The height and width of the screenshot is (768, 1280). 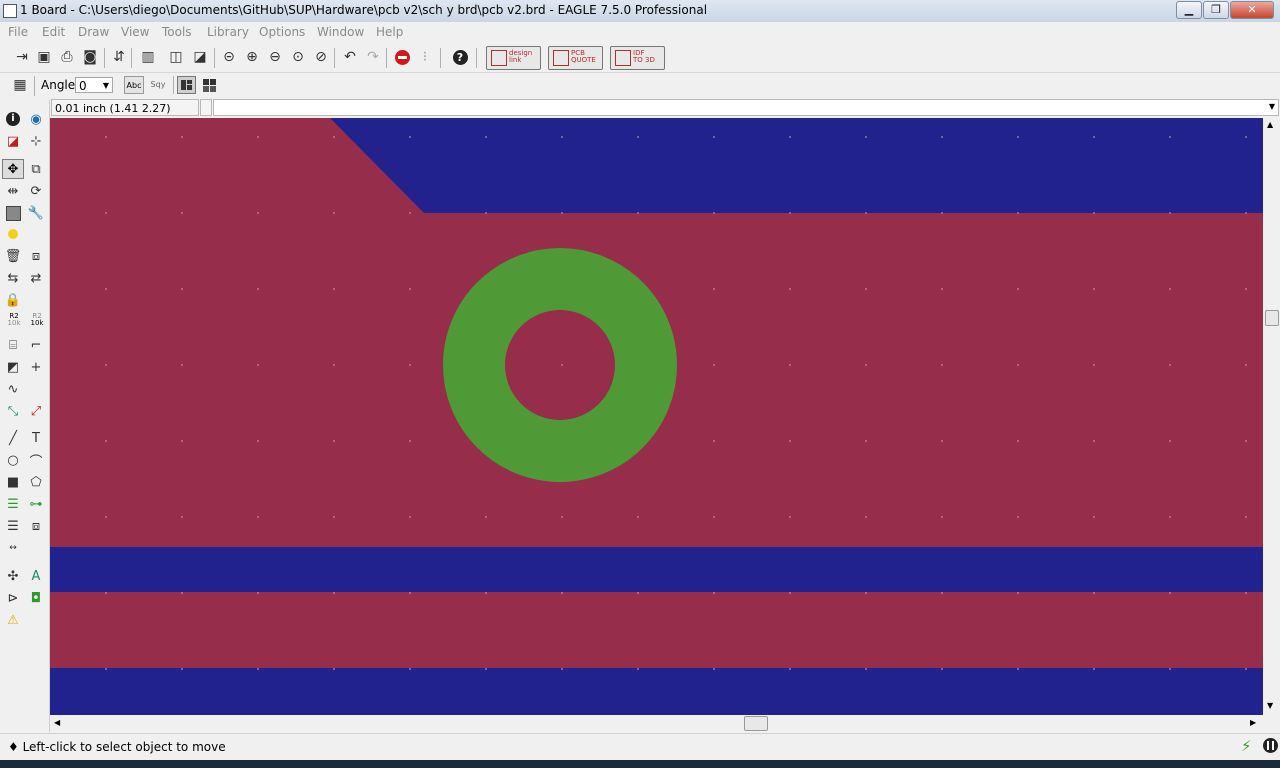 I want to click on scroll-down-icon: ▼, so click(x=1270, y=705).